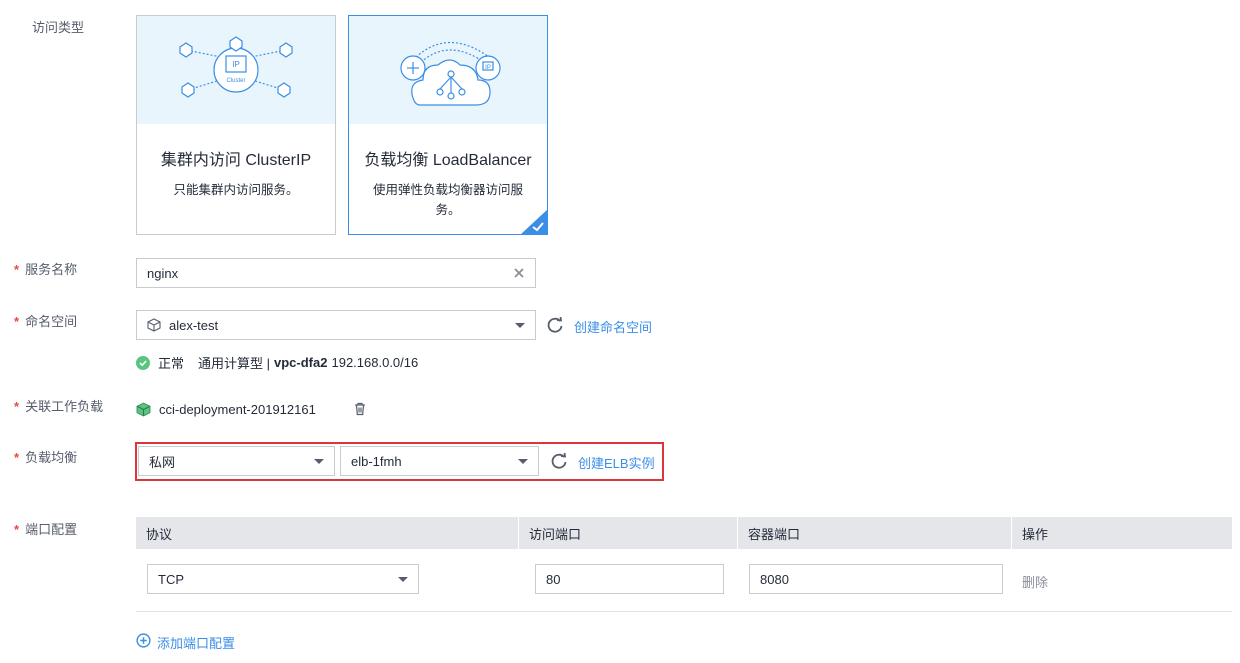 This screenshot has width=1240, height=663. Describe the element at coordinates (876, 579) in the screenshot. I see `container-port-input: 8080` at that location.